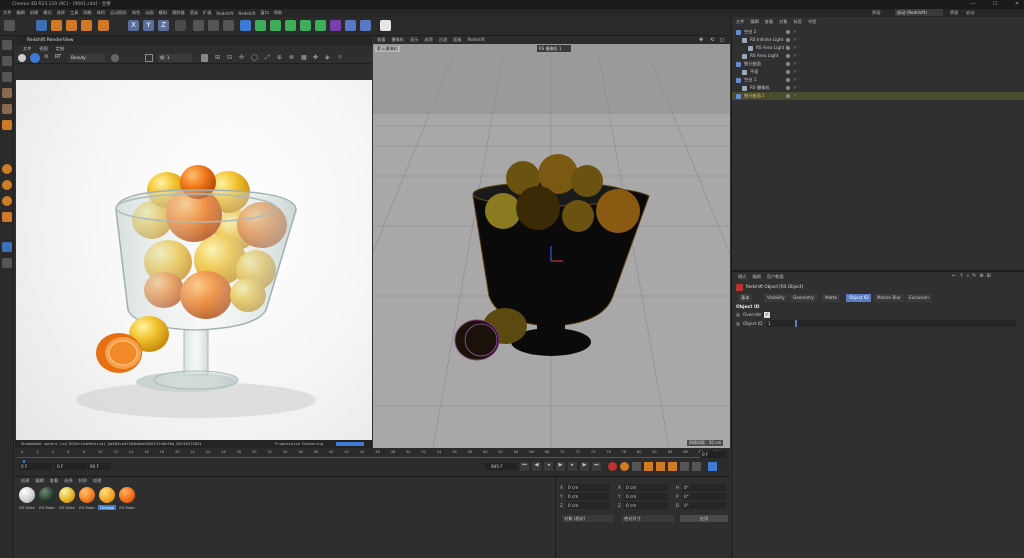 The image size is (1024, 558). I want to click on object-row: 细分曲面.1 ✓, so click(878, 96).